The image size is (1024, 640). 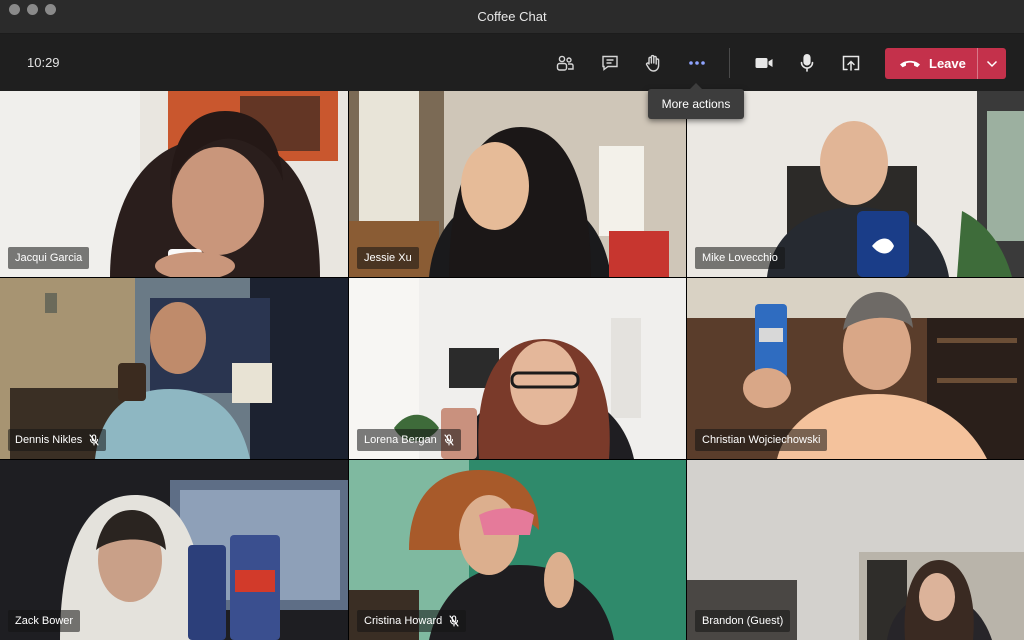 I want to click on more-actions-icon, so click(x=697, y=63).